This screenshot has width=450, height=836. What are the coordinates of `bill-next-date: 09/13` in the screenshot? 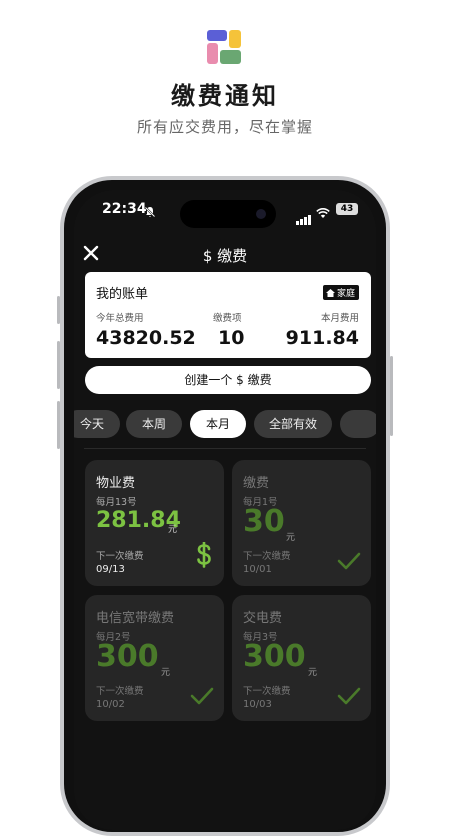 It's located at (110, 569).